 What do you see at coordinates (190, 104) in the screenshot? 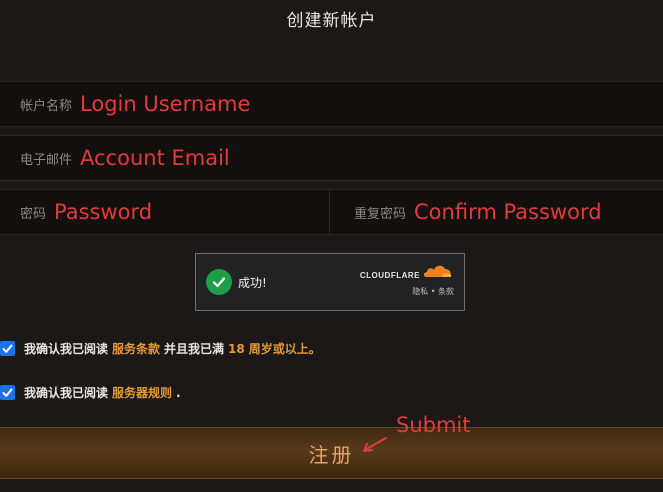
I see `username-input` at bounding box center [190, 104].